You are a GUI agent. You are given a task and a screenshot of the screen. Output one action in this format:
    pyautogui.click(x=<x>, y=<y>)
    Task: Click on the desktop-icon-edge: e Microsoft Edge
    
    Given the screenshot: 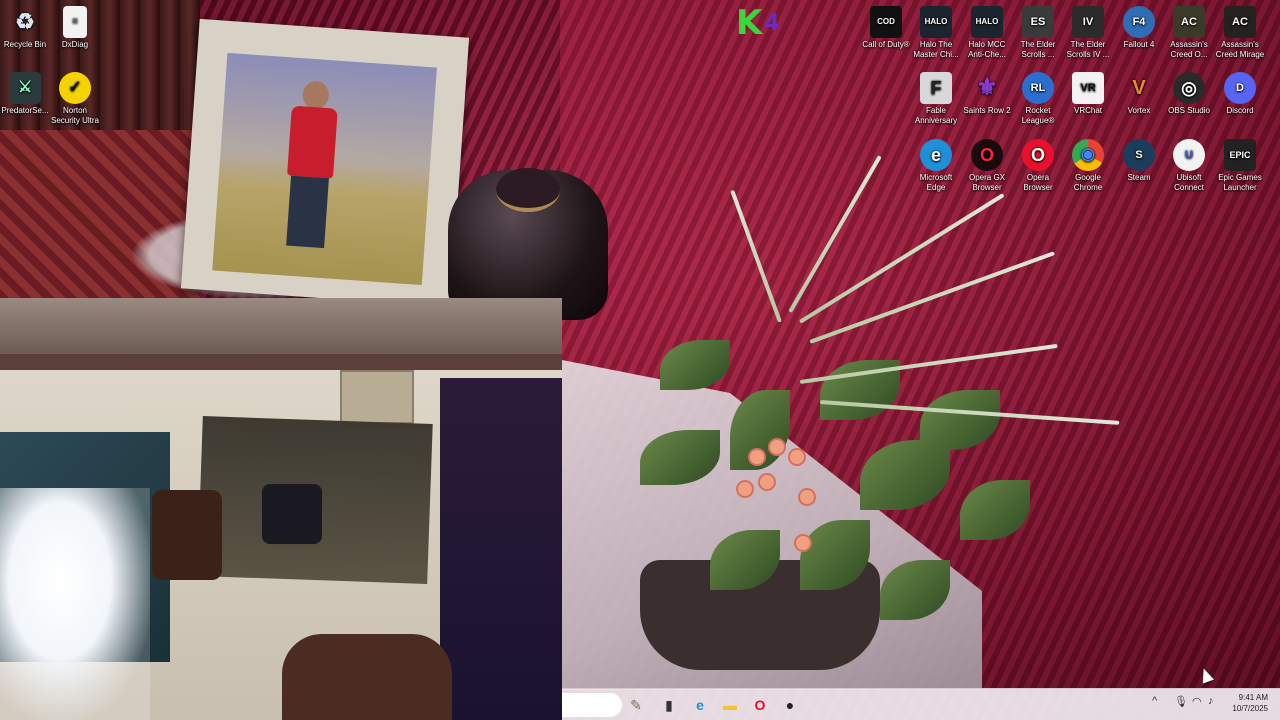 What is the action you would take?
    pyautogui.click(x=936, y=164)
    